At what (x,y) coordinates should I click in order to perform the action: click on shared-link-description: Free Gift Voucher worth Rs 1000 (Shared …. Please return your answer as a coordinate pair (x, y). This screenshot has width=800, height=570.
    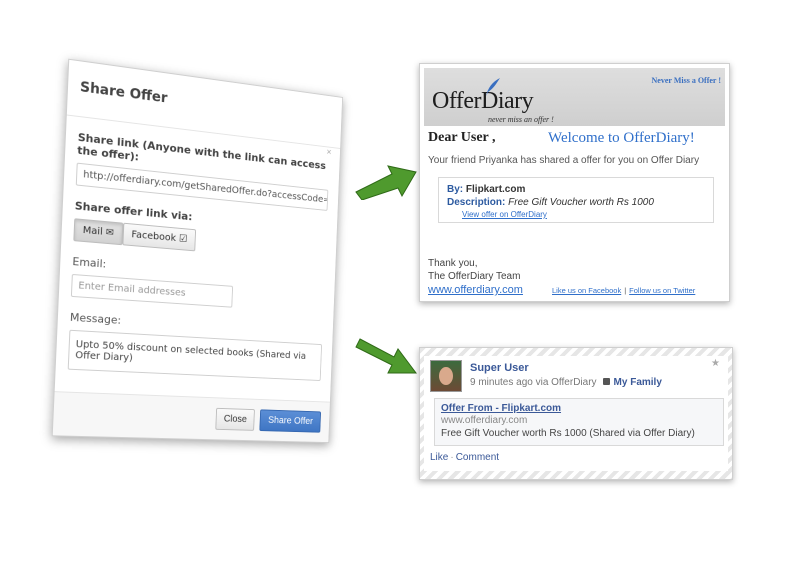
    Looking at the image, I should click on (568, 433).